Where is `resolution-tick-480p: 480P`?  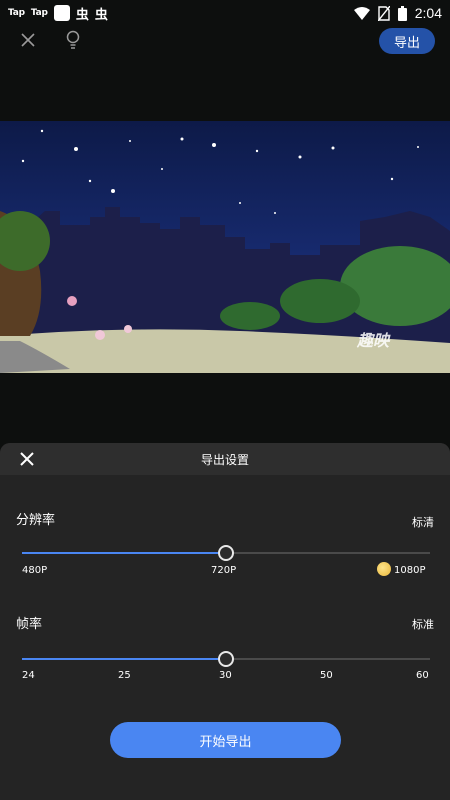
resolution-tick-480p: 480P is located at coordinates (35, 570).